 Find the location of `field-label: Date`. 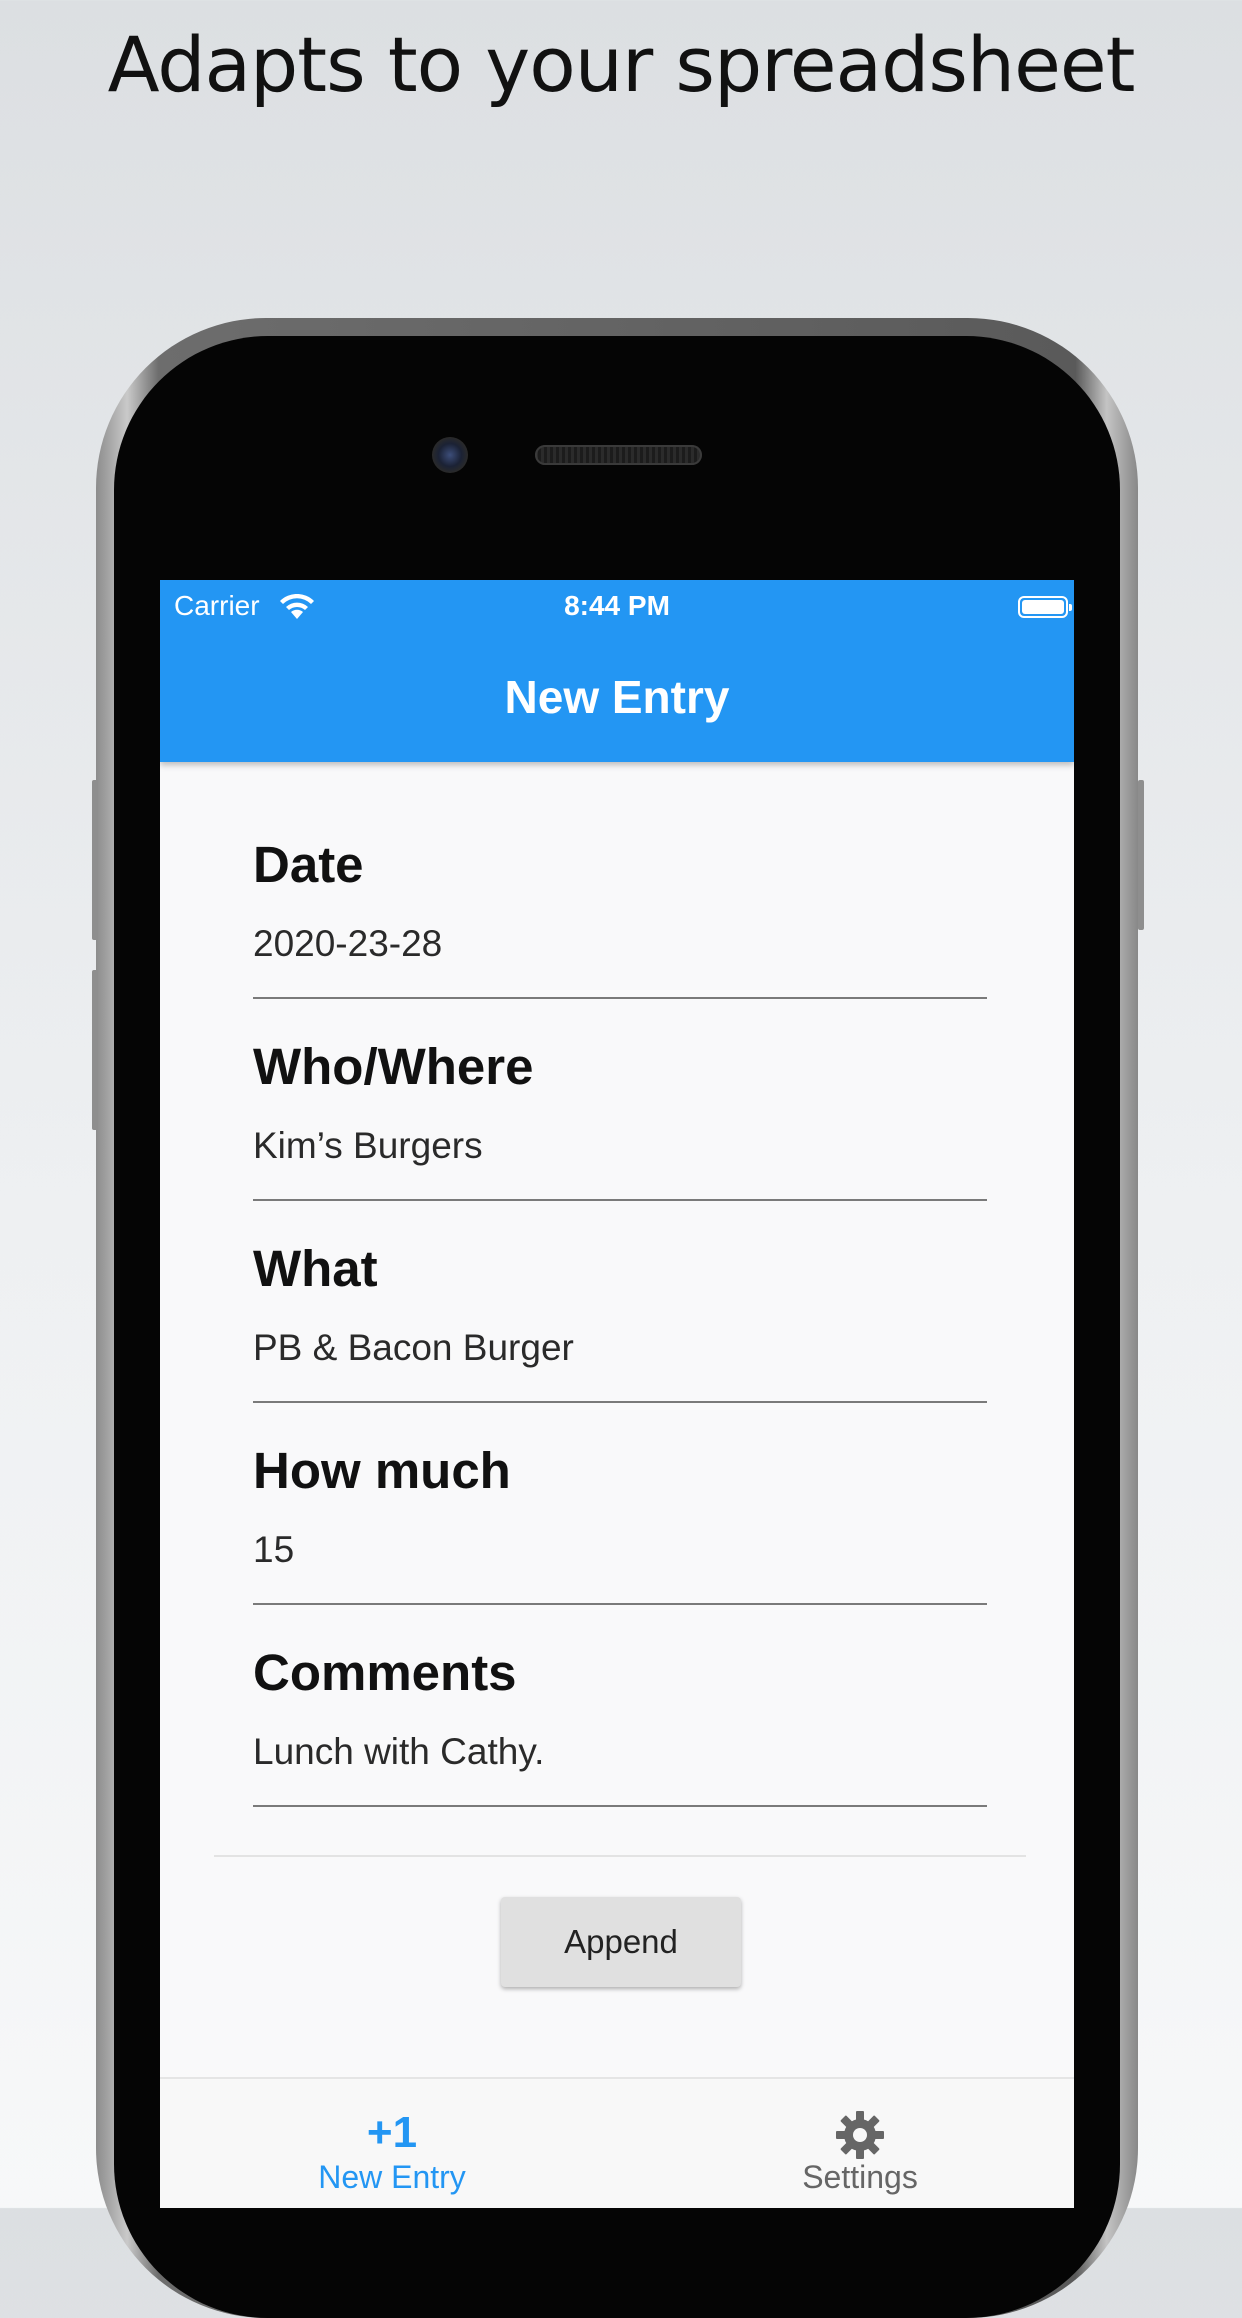

field-label: Date is located at coordinates (308, 864).